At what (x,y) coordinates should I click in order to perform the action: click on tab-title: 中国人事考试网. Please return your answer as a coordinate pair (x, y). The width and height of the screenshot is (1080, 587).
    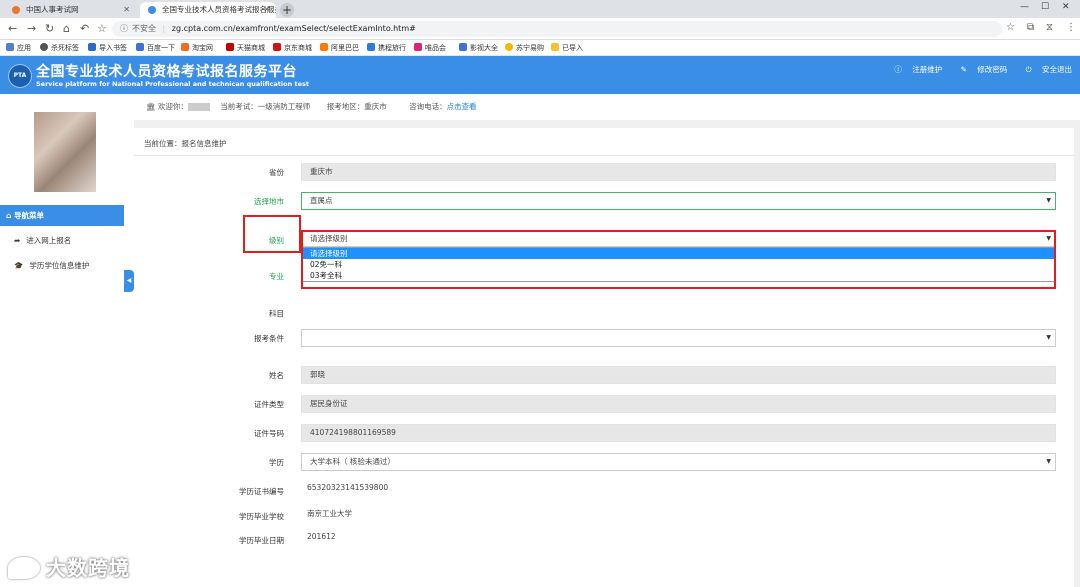
    Looking at the image, I should click on (52, 9).